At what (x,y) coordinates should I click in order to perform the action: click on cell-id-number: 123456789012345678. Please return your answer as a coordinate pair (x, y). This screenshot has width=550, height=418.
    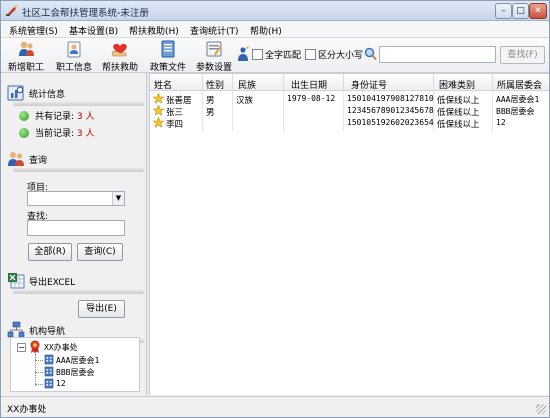
    Looking at the image, I should click on (390, 110).